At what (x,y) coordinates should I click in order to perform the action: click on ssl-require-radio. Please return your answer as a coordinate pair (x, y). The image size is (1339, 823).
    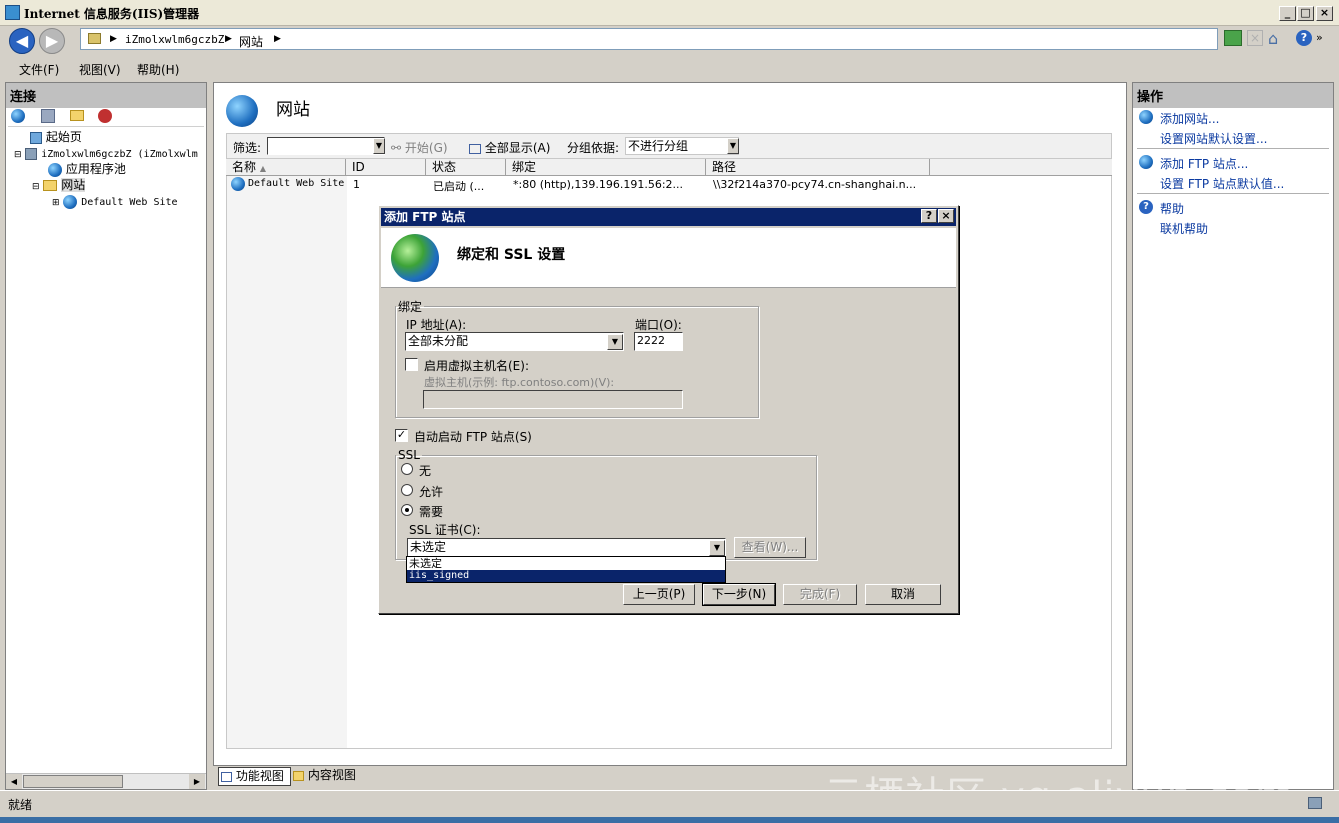
    Looking at the image, I should click on (407, 510).